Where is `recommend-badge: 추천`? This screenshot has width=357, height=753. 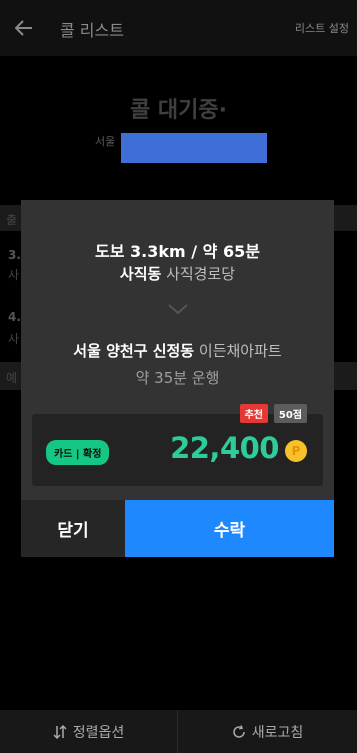
recommend-badge: 추천 is located at coordinates (253, 413).